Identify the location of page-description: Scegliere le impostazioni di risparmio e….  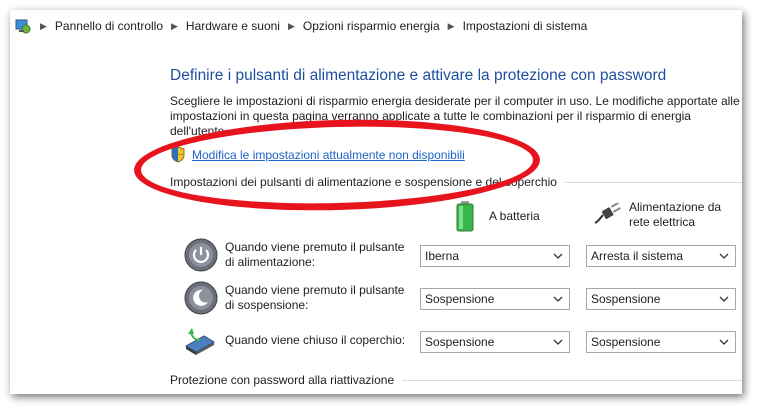
(455, 116).